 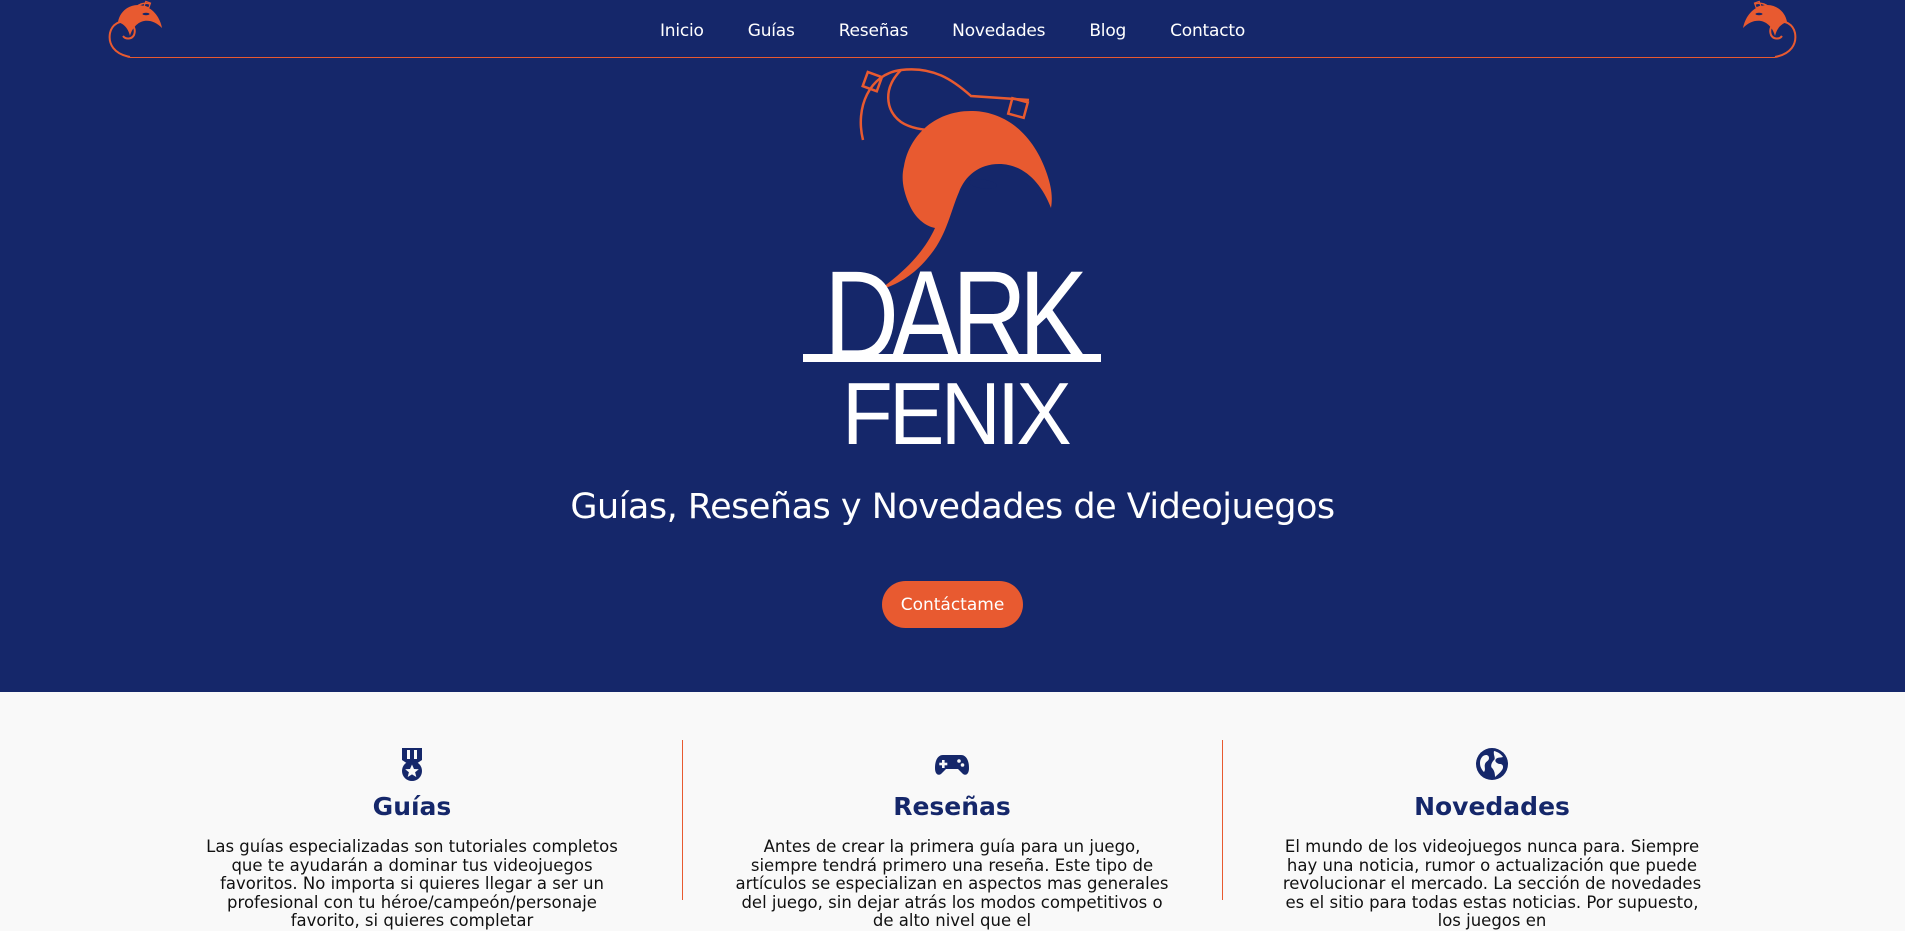 I want to click on nav-link-blog: Blog, so click(x=1107, y=31).